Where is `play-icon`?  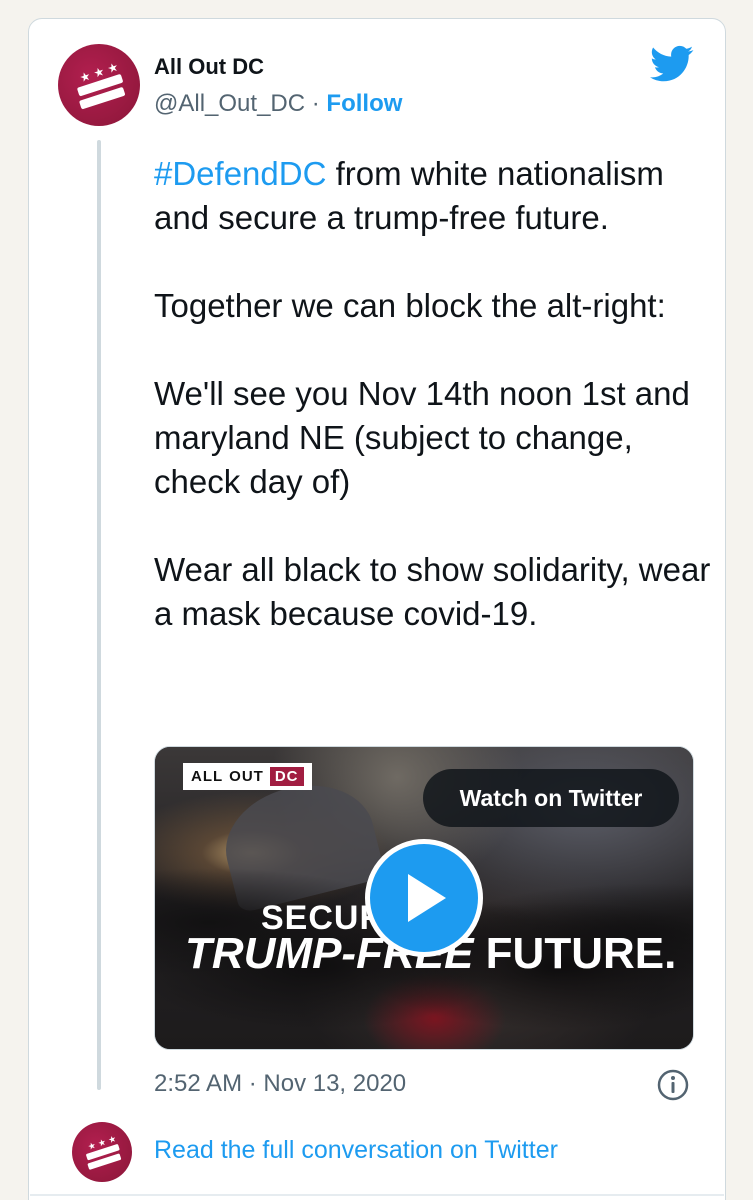 play-icon is located at coordinates (424, 898).